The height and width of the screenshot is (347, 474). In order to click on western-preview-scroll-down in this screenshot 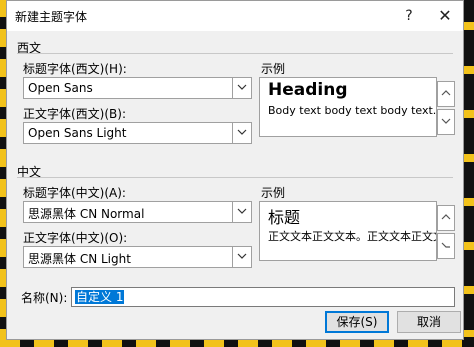, I will do `click(446, 122)`.